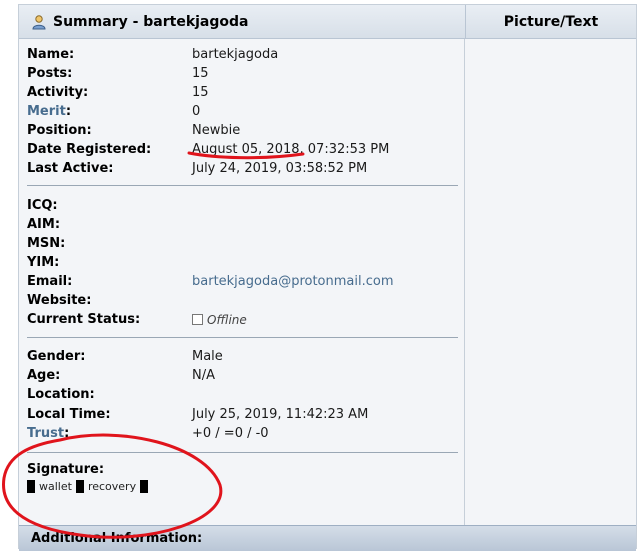 The width and height of the screenshot is (640, 551). Describe the element at coordinates (291, 149) in the screenshot. I see `date-registered-value: August 05, 2018, 07:32:53 PM` at that location.